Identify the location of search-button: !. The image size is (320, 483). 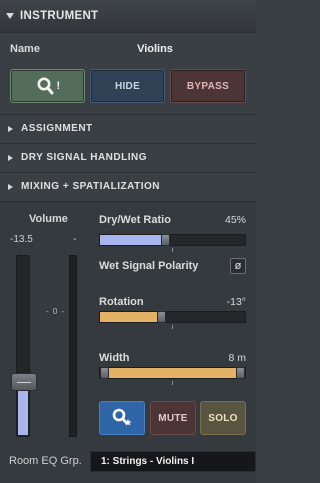
(47, 86).